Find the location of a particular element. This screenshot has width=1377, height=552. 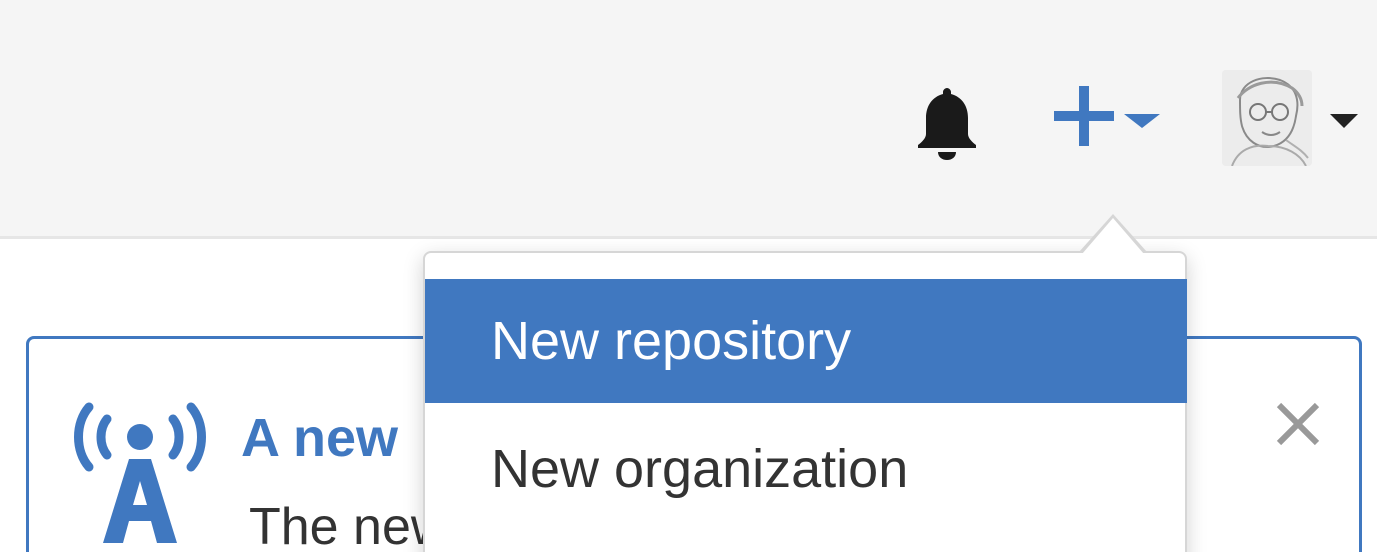

menu-item-new-repository: New repository is located at coordinates (806, 341).